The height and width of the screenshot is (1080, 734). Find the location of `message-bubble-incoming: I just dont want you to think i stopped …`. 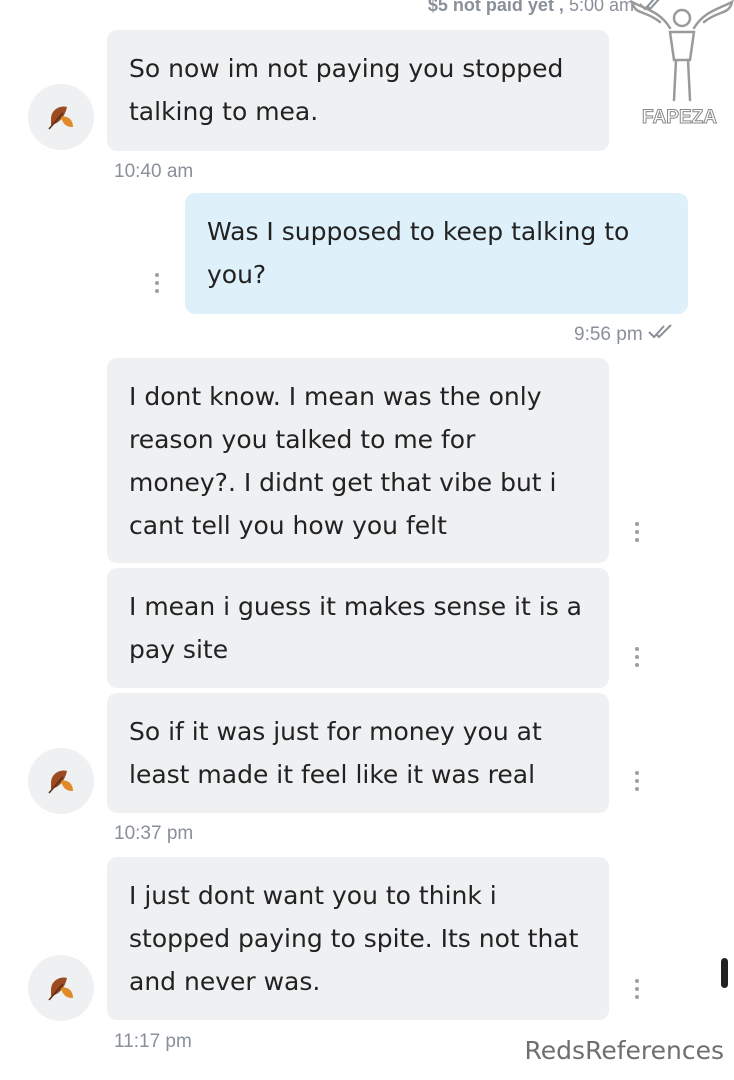

message-bubble-incoming: I just dont want you to think i stopped … is located at coordinates (358, 938).